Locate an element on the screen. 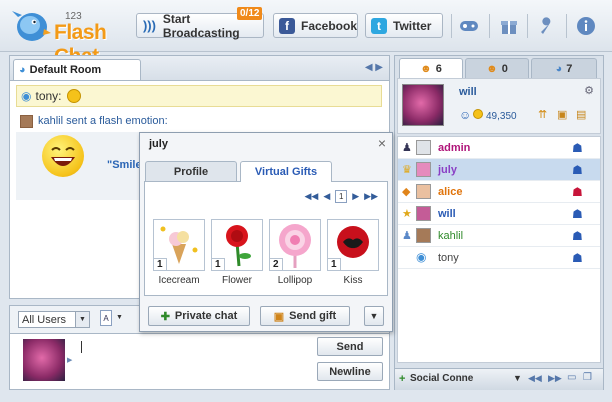 The width and height of the screenshot is (612, 402). tab-users: ☻ 6 is located at coordinates (431, 68).